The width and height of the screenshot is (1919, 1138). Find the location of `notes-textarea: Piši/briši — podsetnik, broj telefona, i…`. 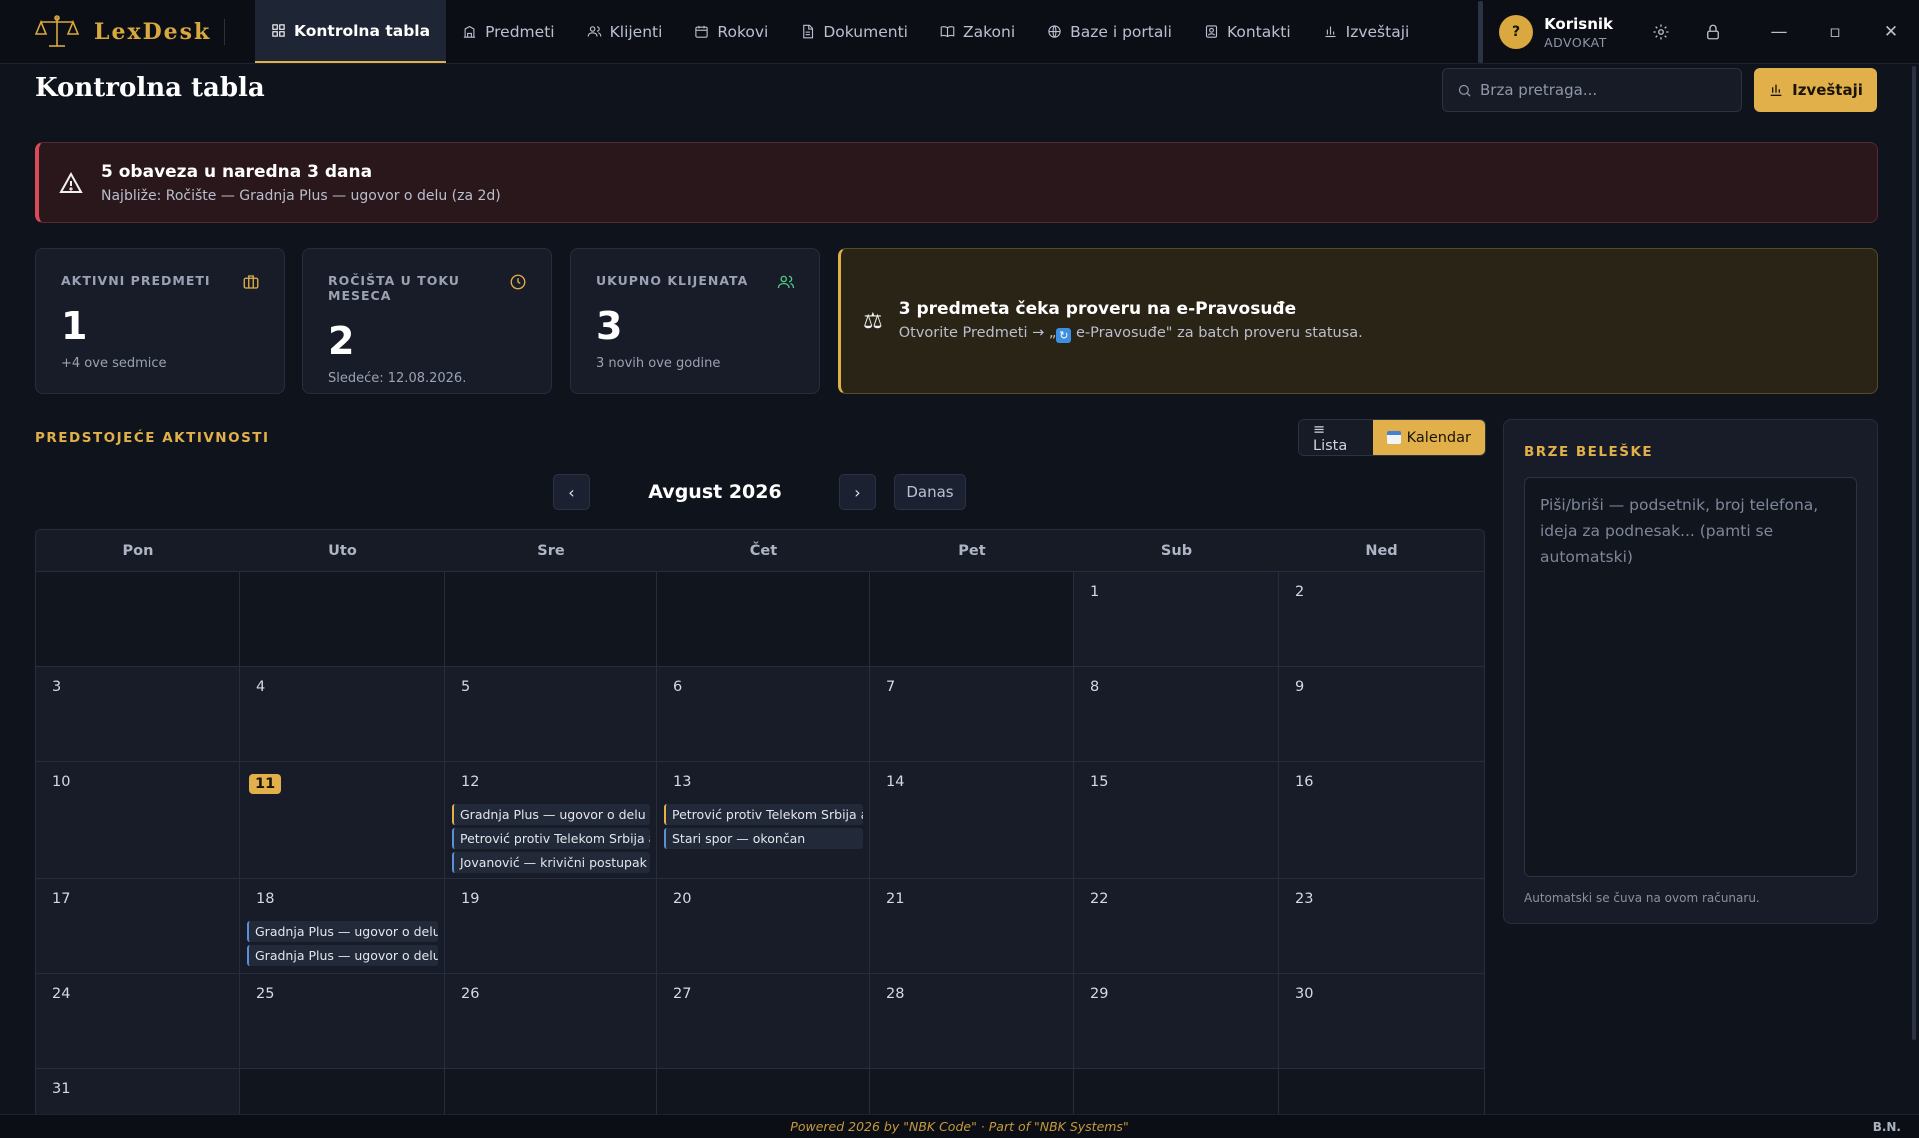

notes-textarea: Piši/briši — podsetnik, broj telefona, i… is located at coordinates (1690, 677).